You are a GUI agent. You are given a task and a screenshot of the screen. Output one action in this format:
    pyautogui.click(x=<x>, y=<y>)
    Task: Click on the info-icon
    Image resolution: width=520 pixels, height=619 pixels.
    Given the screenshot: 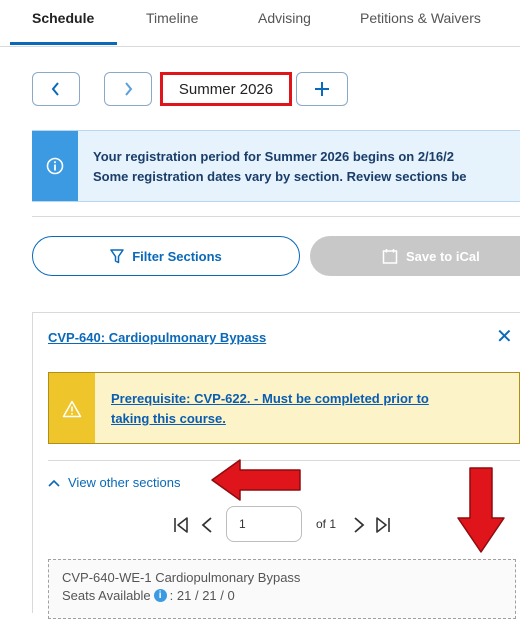 What is the action you would take?
    pyautogui.click(x=55, y=166)
    